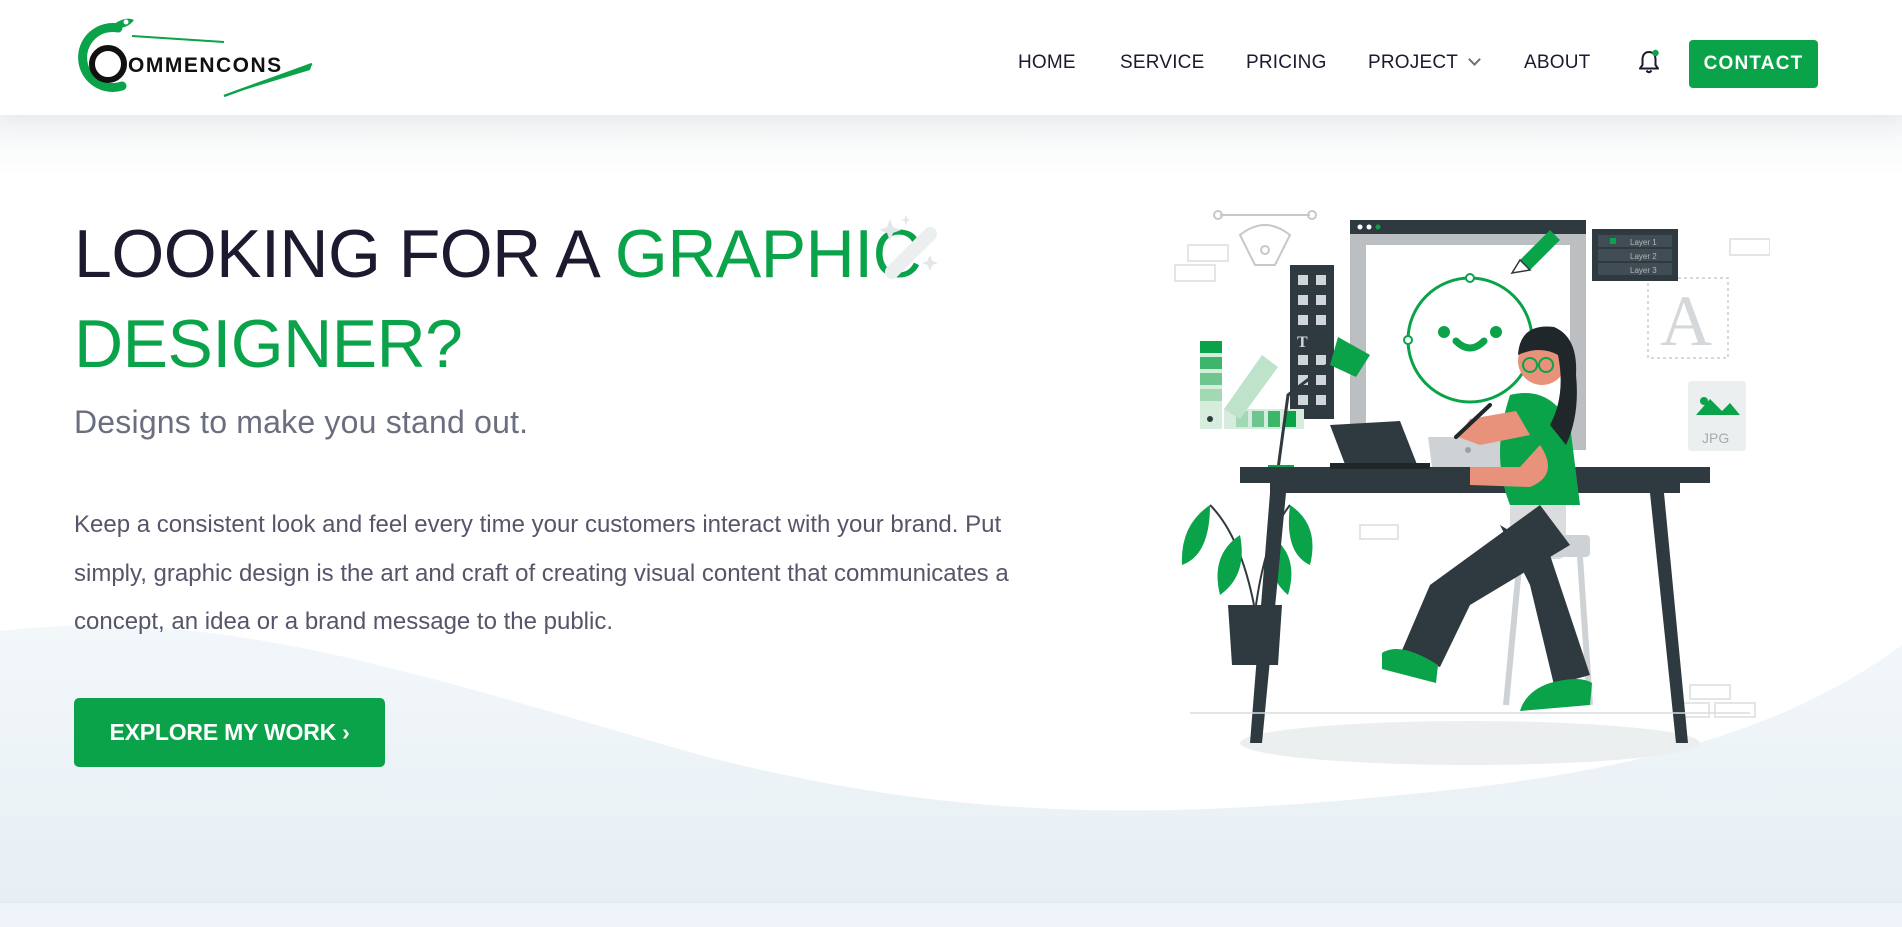 This screenshot has height=927, width=1902. I want to click on nav-service: SERVICE, so click(1162, 63).